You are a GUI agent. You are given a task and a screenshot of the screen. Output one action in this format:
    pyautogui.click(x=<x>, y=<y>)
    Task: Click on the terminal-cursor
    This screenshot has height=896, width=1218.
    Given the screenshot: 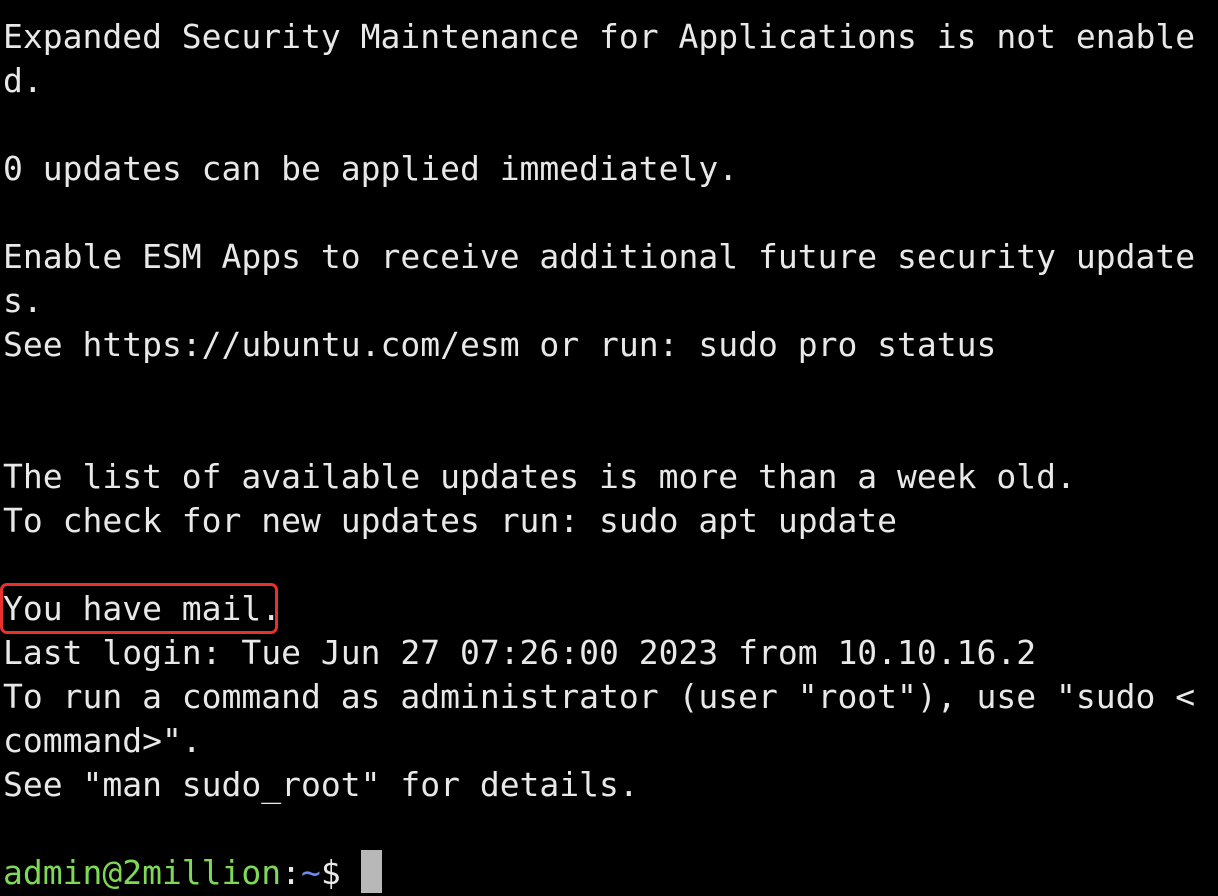 What is the action you would take?
    pyautogui.click(x=371, y=871)
    